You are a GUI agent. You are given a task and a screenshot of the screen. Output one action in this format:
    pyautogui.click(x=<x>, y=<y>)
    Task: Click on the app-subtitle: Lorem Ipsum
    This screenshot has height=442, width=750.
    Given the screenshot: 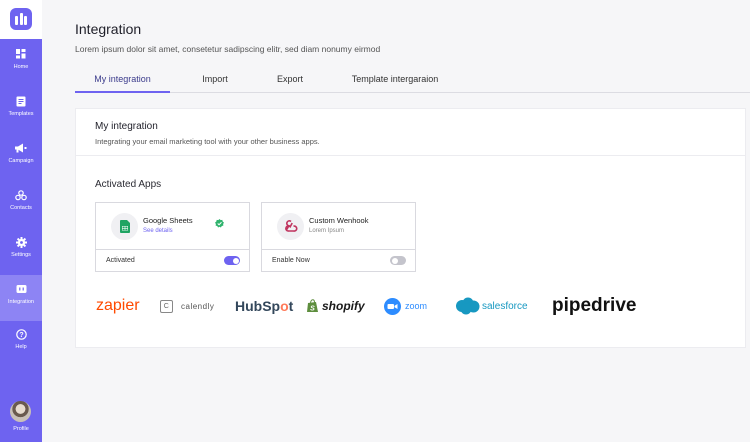 What is the action you would take?
    pyautogui.click(x=327, y=231)
    